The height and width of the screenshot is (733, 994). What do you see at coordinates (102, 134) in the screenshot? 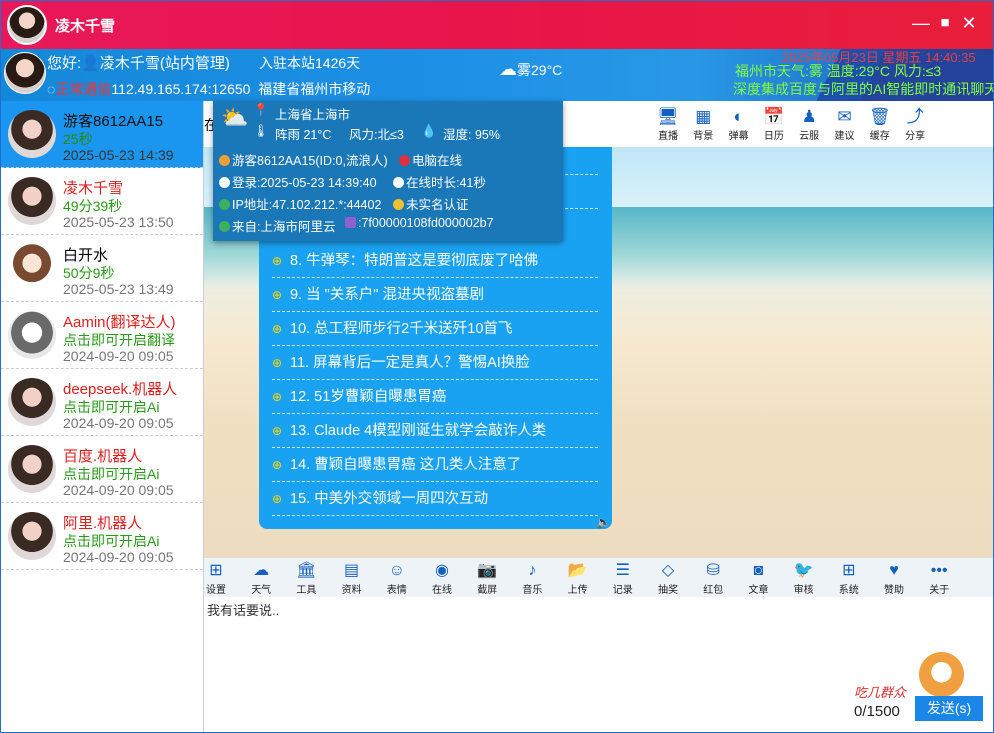
I see `user-item: 游客8612AA15 25秒 2025-05-23 14:39` at bounding box center [102, 134].